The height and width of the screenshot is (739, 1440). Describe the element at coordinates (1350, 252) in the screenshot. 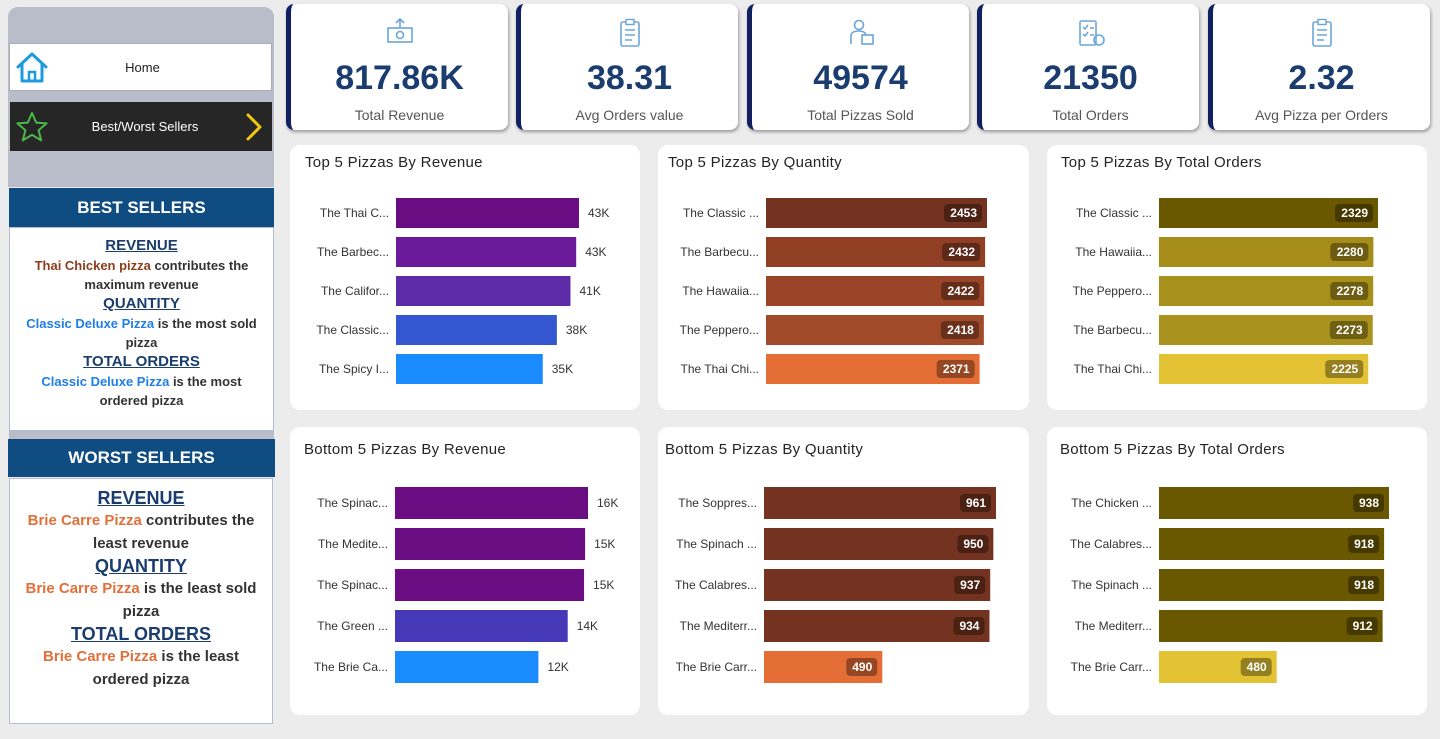

I see `data-label: 2280` at that location.